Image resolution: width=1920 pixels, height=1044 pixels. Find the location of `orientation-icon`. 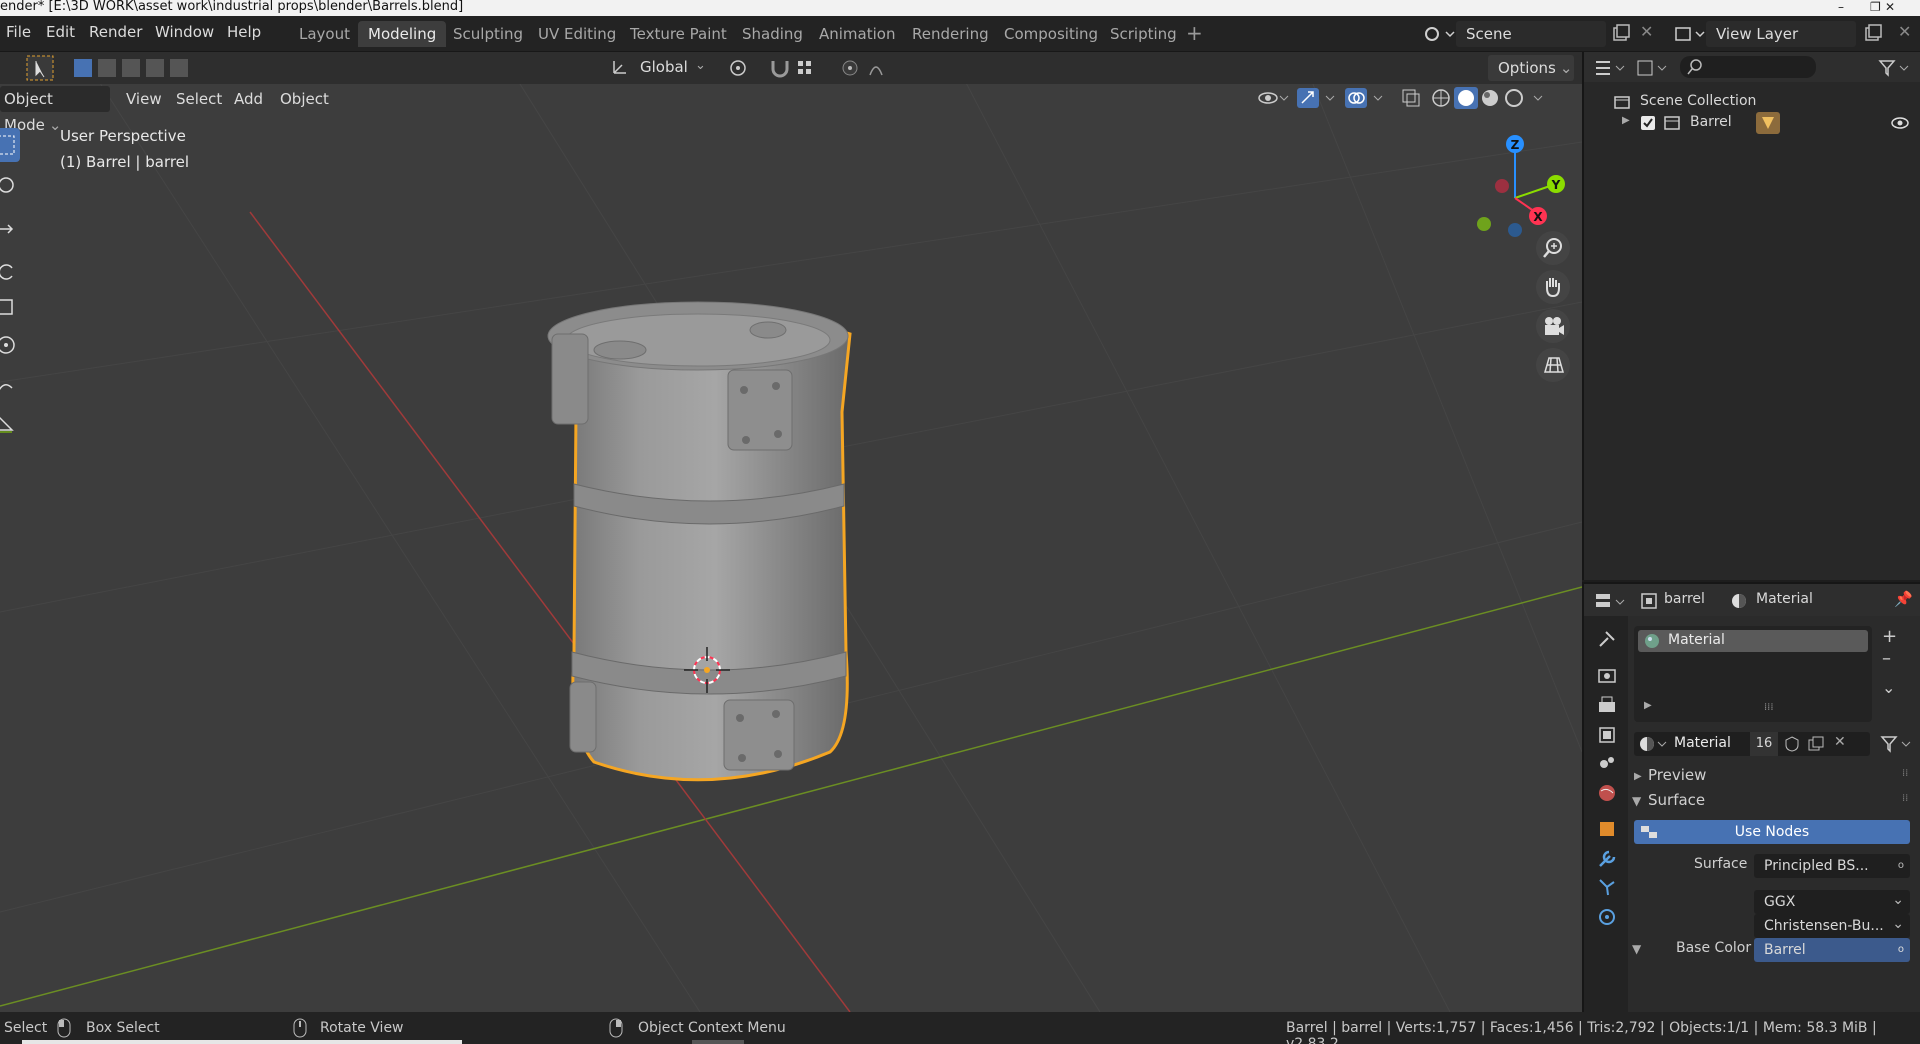

orientation-icon is located at coordinates (620, 67).